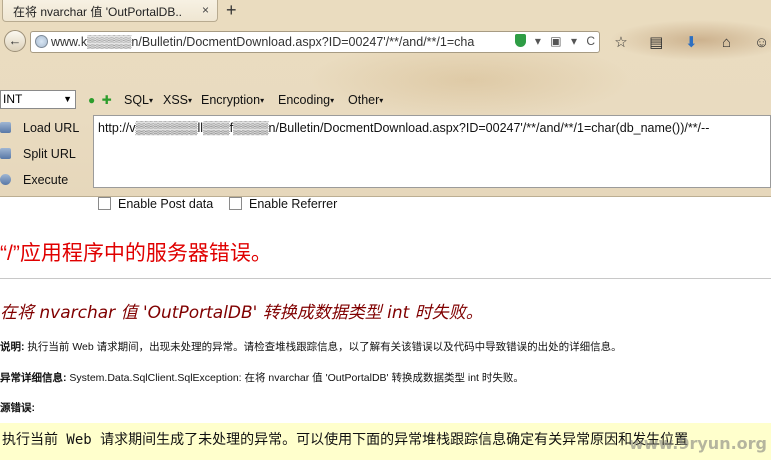 The height and width of the screenshot is (470, 771). I want to click on url-bar-icons: ▾ ▣ ▾ C, so click(552, 41).